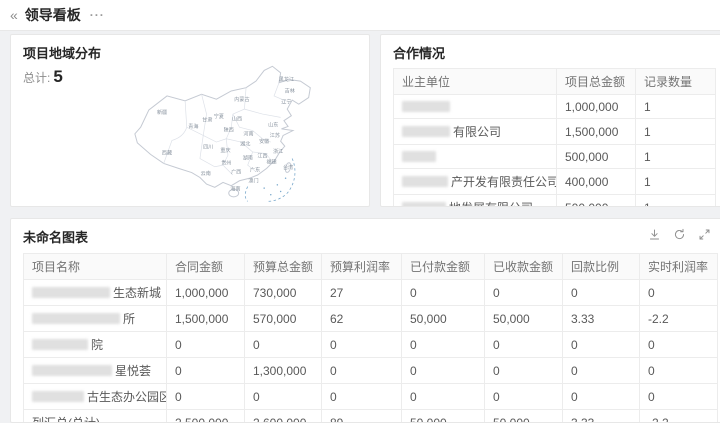 This screenshot has width=720, height=423. What do you see at coordinates (283, 319) in the screenshot?
I see `cell: 570,000` at bounding box center [283, 319].